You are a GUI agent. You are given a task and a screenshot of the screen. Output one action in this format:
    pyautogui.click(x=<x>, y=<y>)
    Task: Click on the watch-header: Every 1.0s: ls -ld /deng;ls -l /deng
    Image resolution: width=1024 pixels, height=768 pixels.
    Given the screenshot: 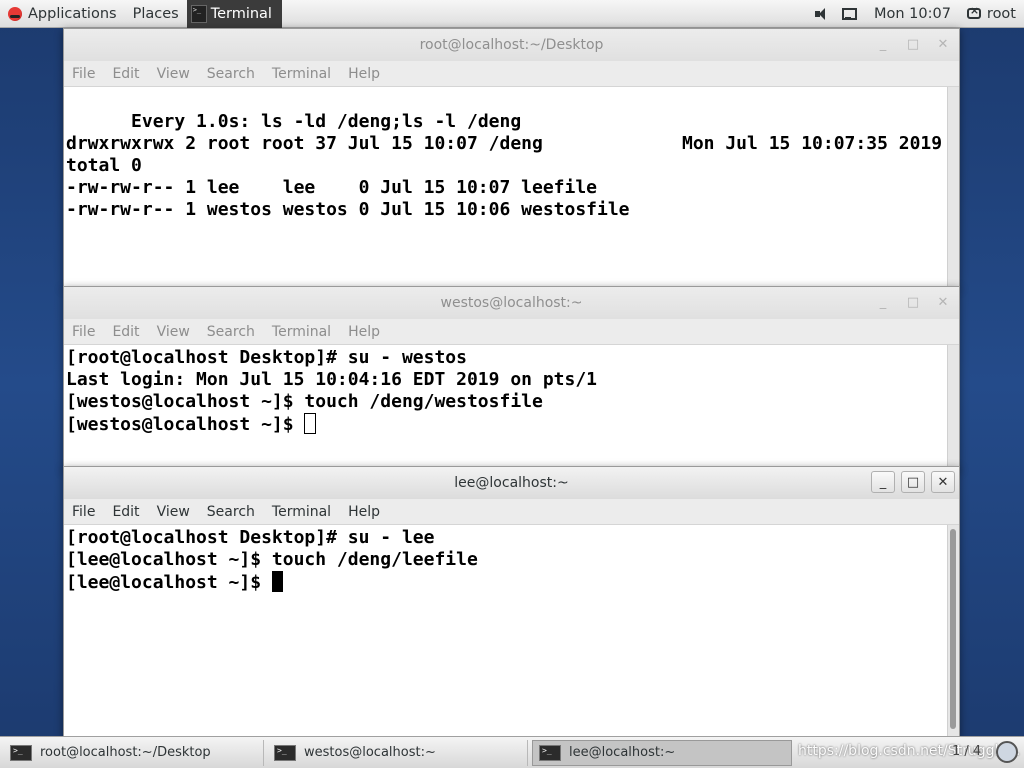 What is the action you would take?
    pyautogui.click(x=326, y=121)
    